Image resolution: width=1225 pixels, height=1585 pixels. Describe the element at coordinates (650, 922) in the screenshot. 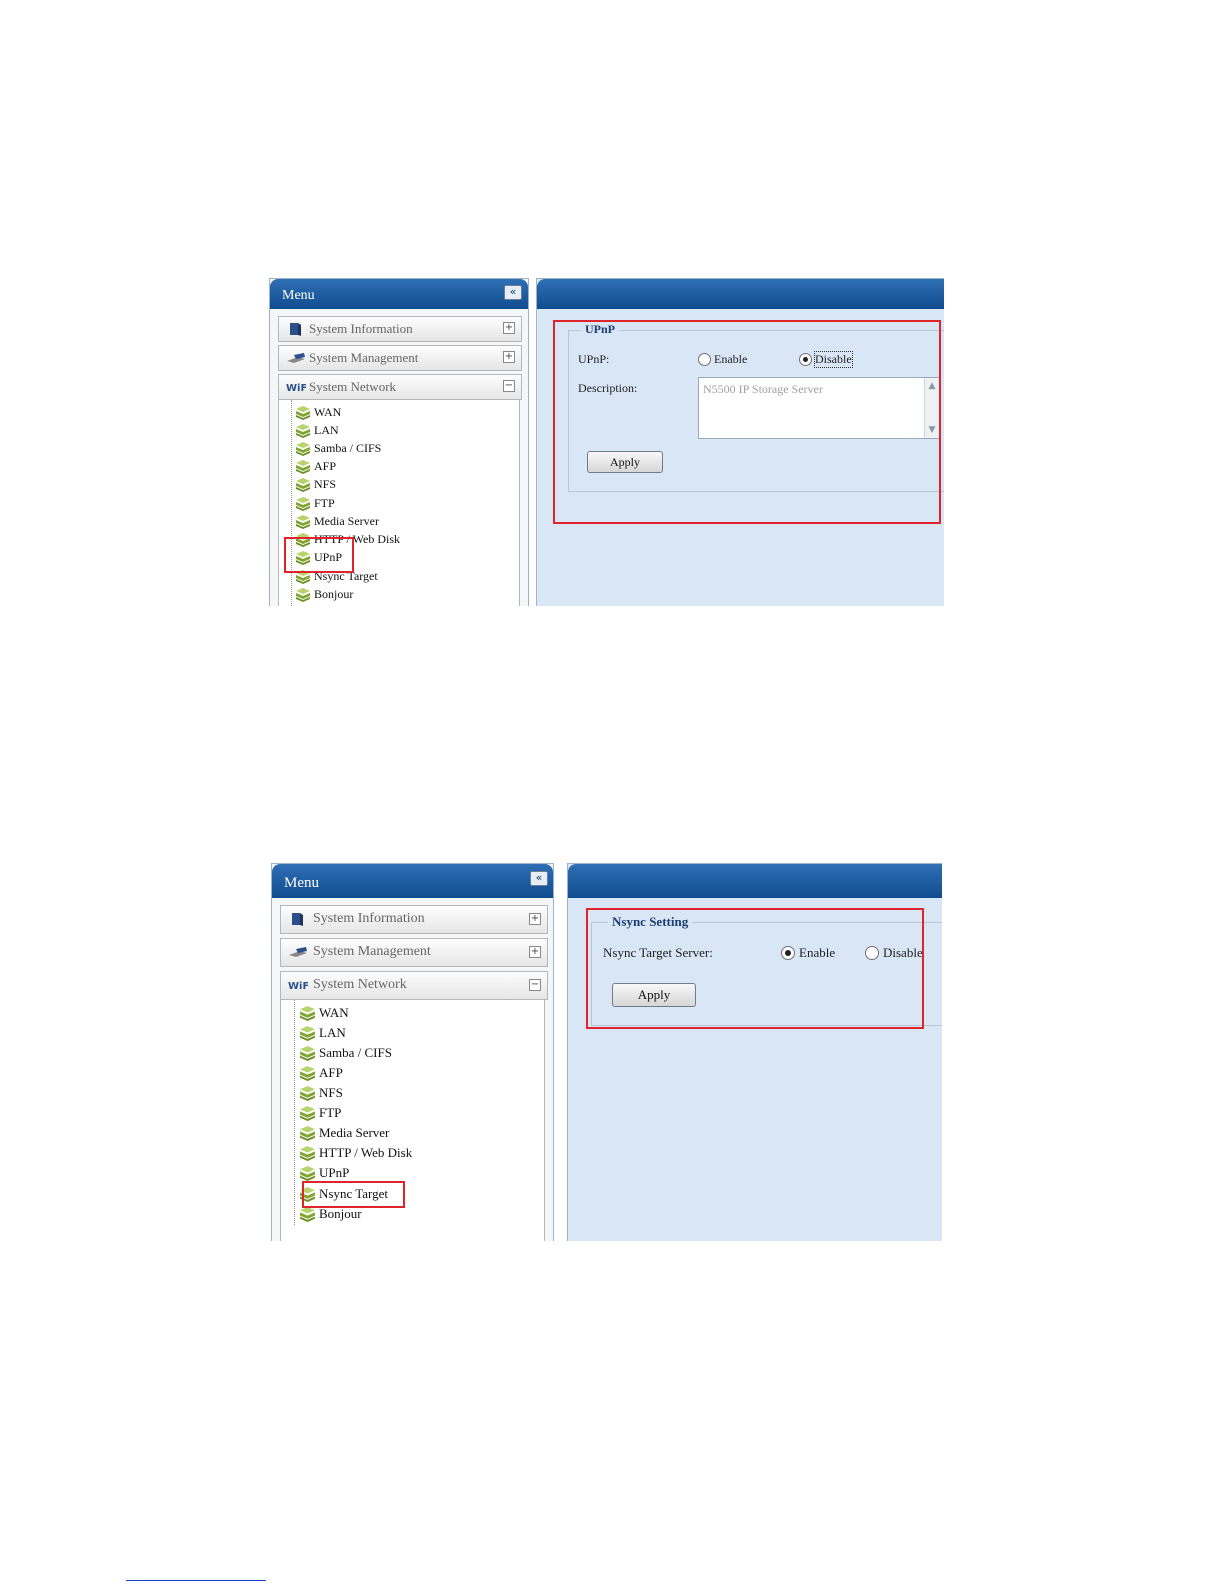

I see `fieldset-legend: Nsync Setting` at that location.